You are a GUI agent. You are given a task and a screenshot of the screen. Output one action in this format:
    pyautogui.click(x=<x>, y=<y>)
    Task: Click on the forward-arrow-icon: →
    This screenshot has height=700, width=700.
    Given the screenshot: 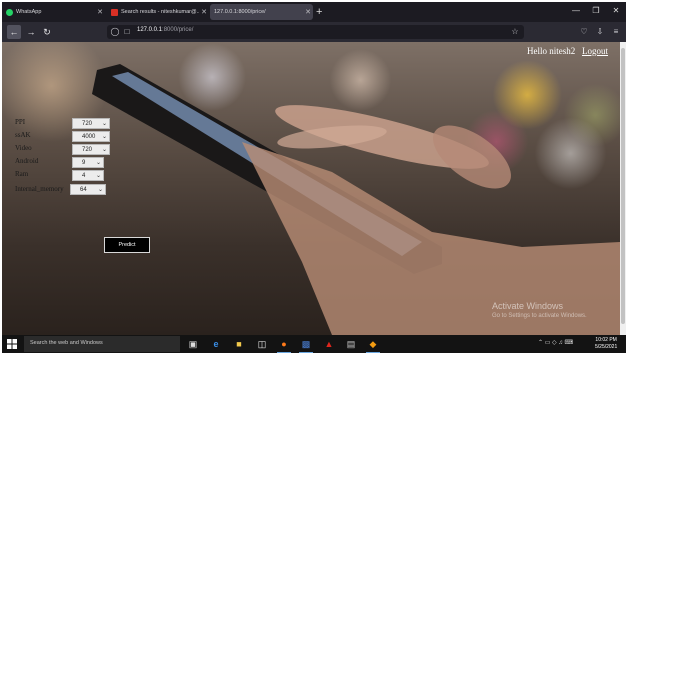 What is the action you would take?
    pyautogui.click(x=31, y=32)
    